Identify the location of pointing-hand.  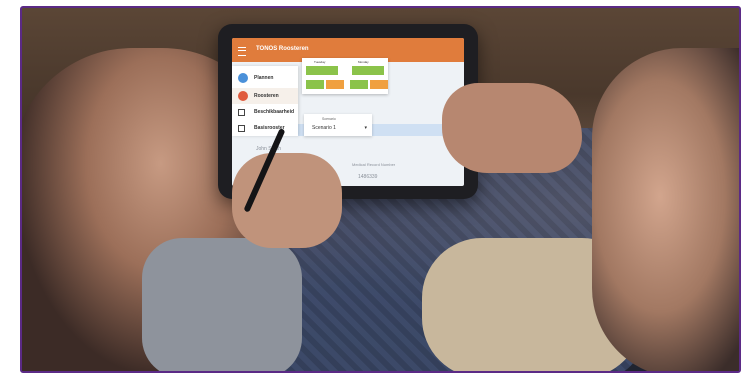
(512, 128).